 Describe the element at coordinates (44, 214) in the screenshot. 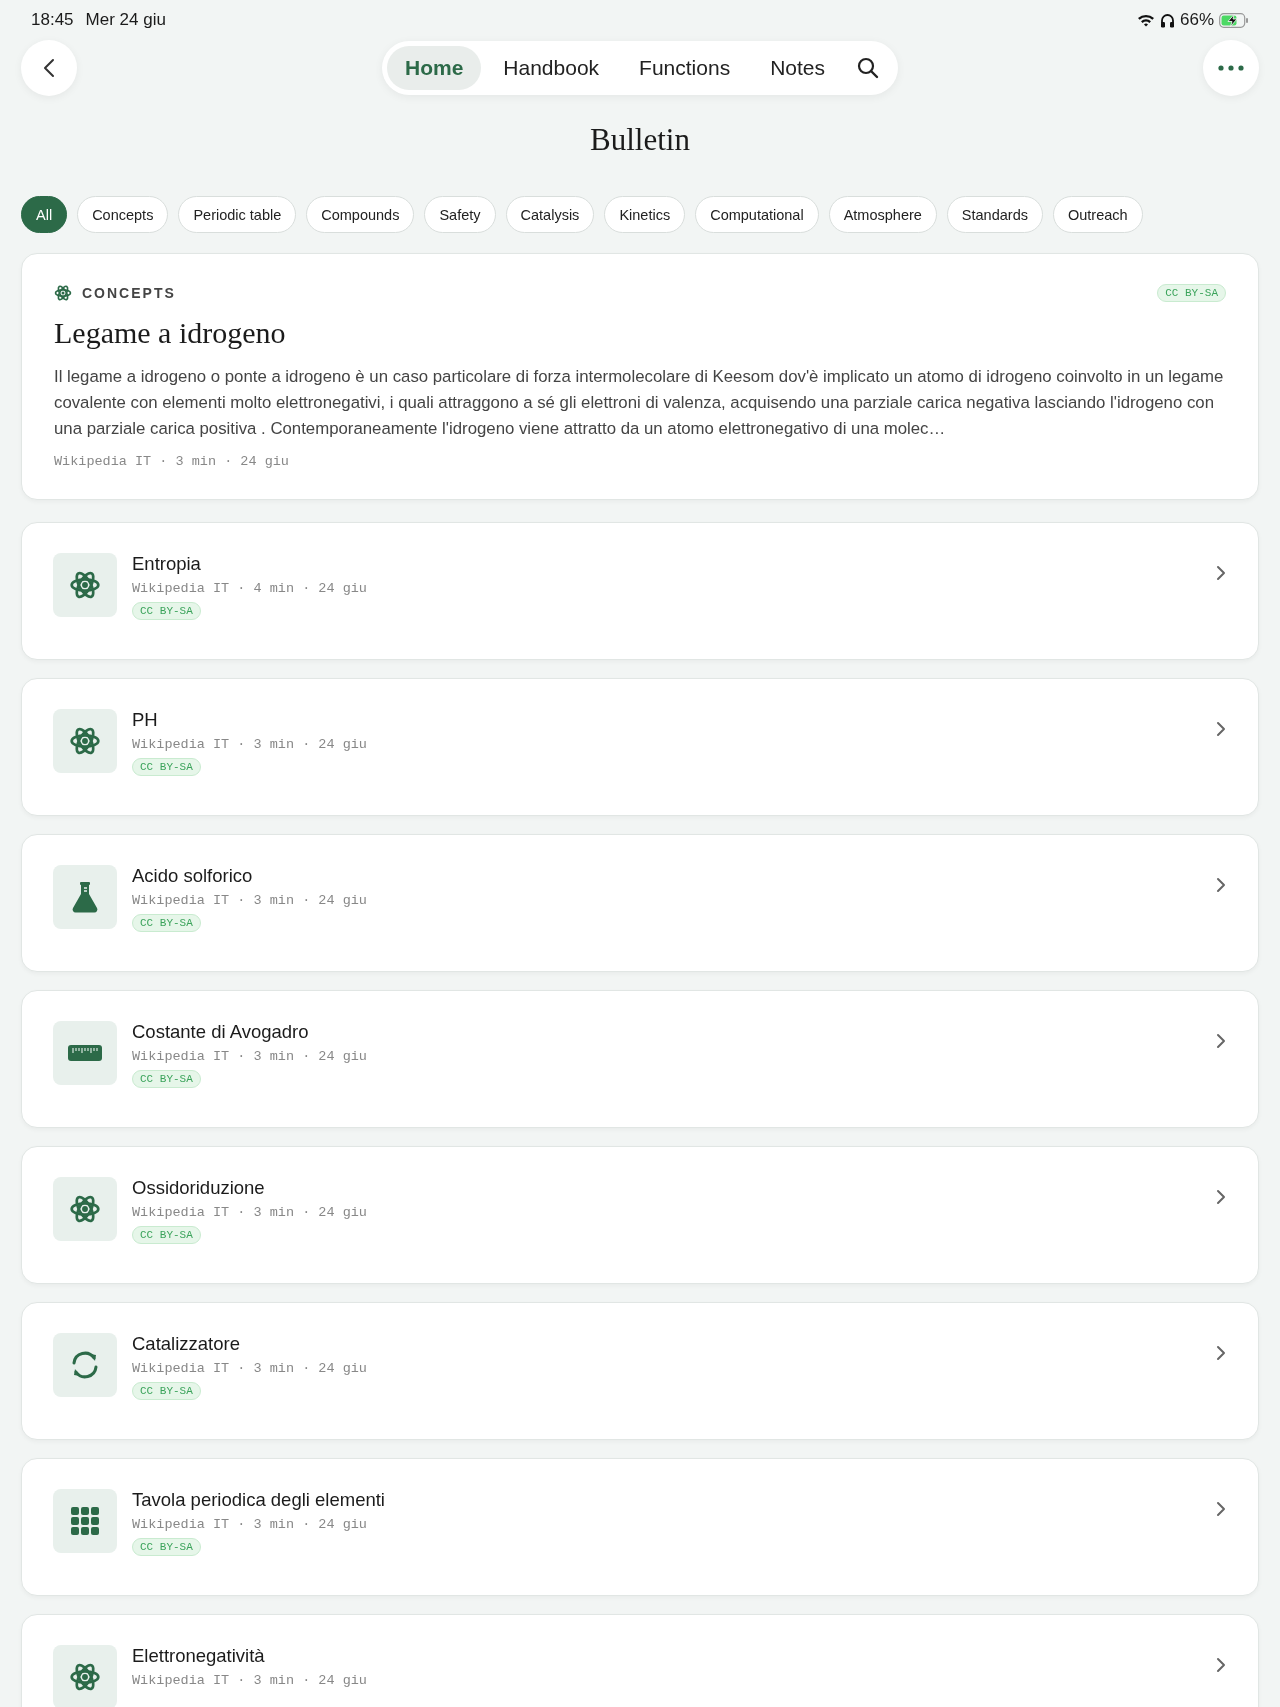

I see `filter-chip: All` at that location.